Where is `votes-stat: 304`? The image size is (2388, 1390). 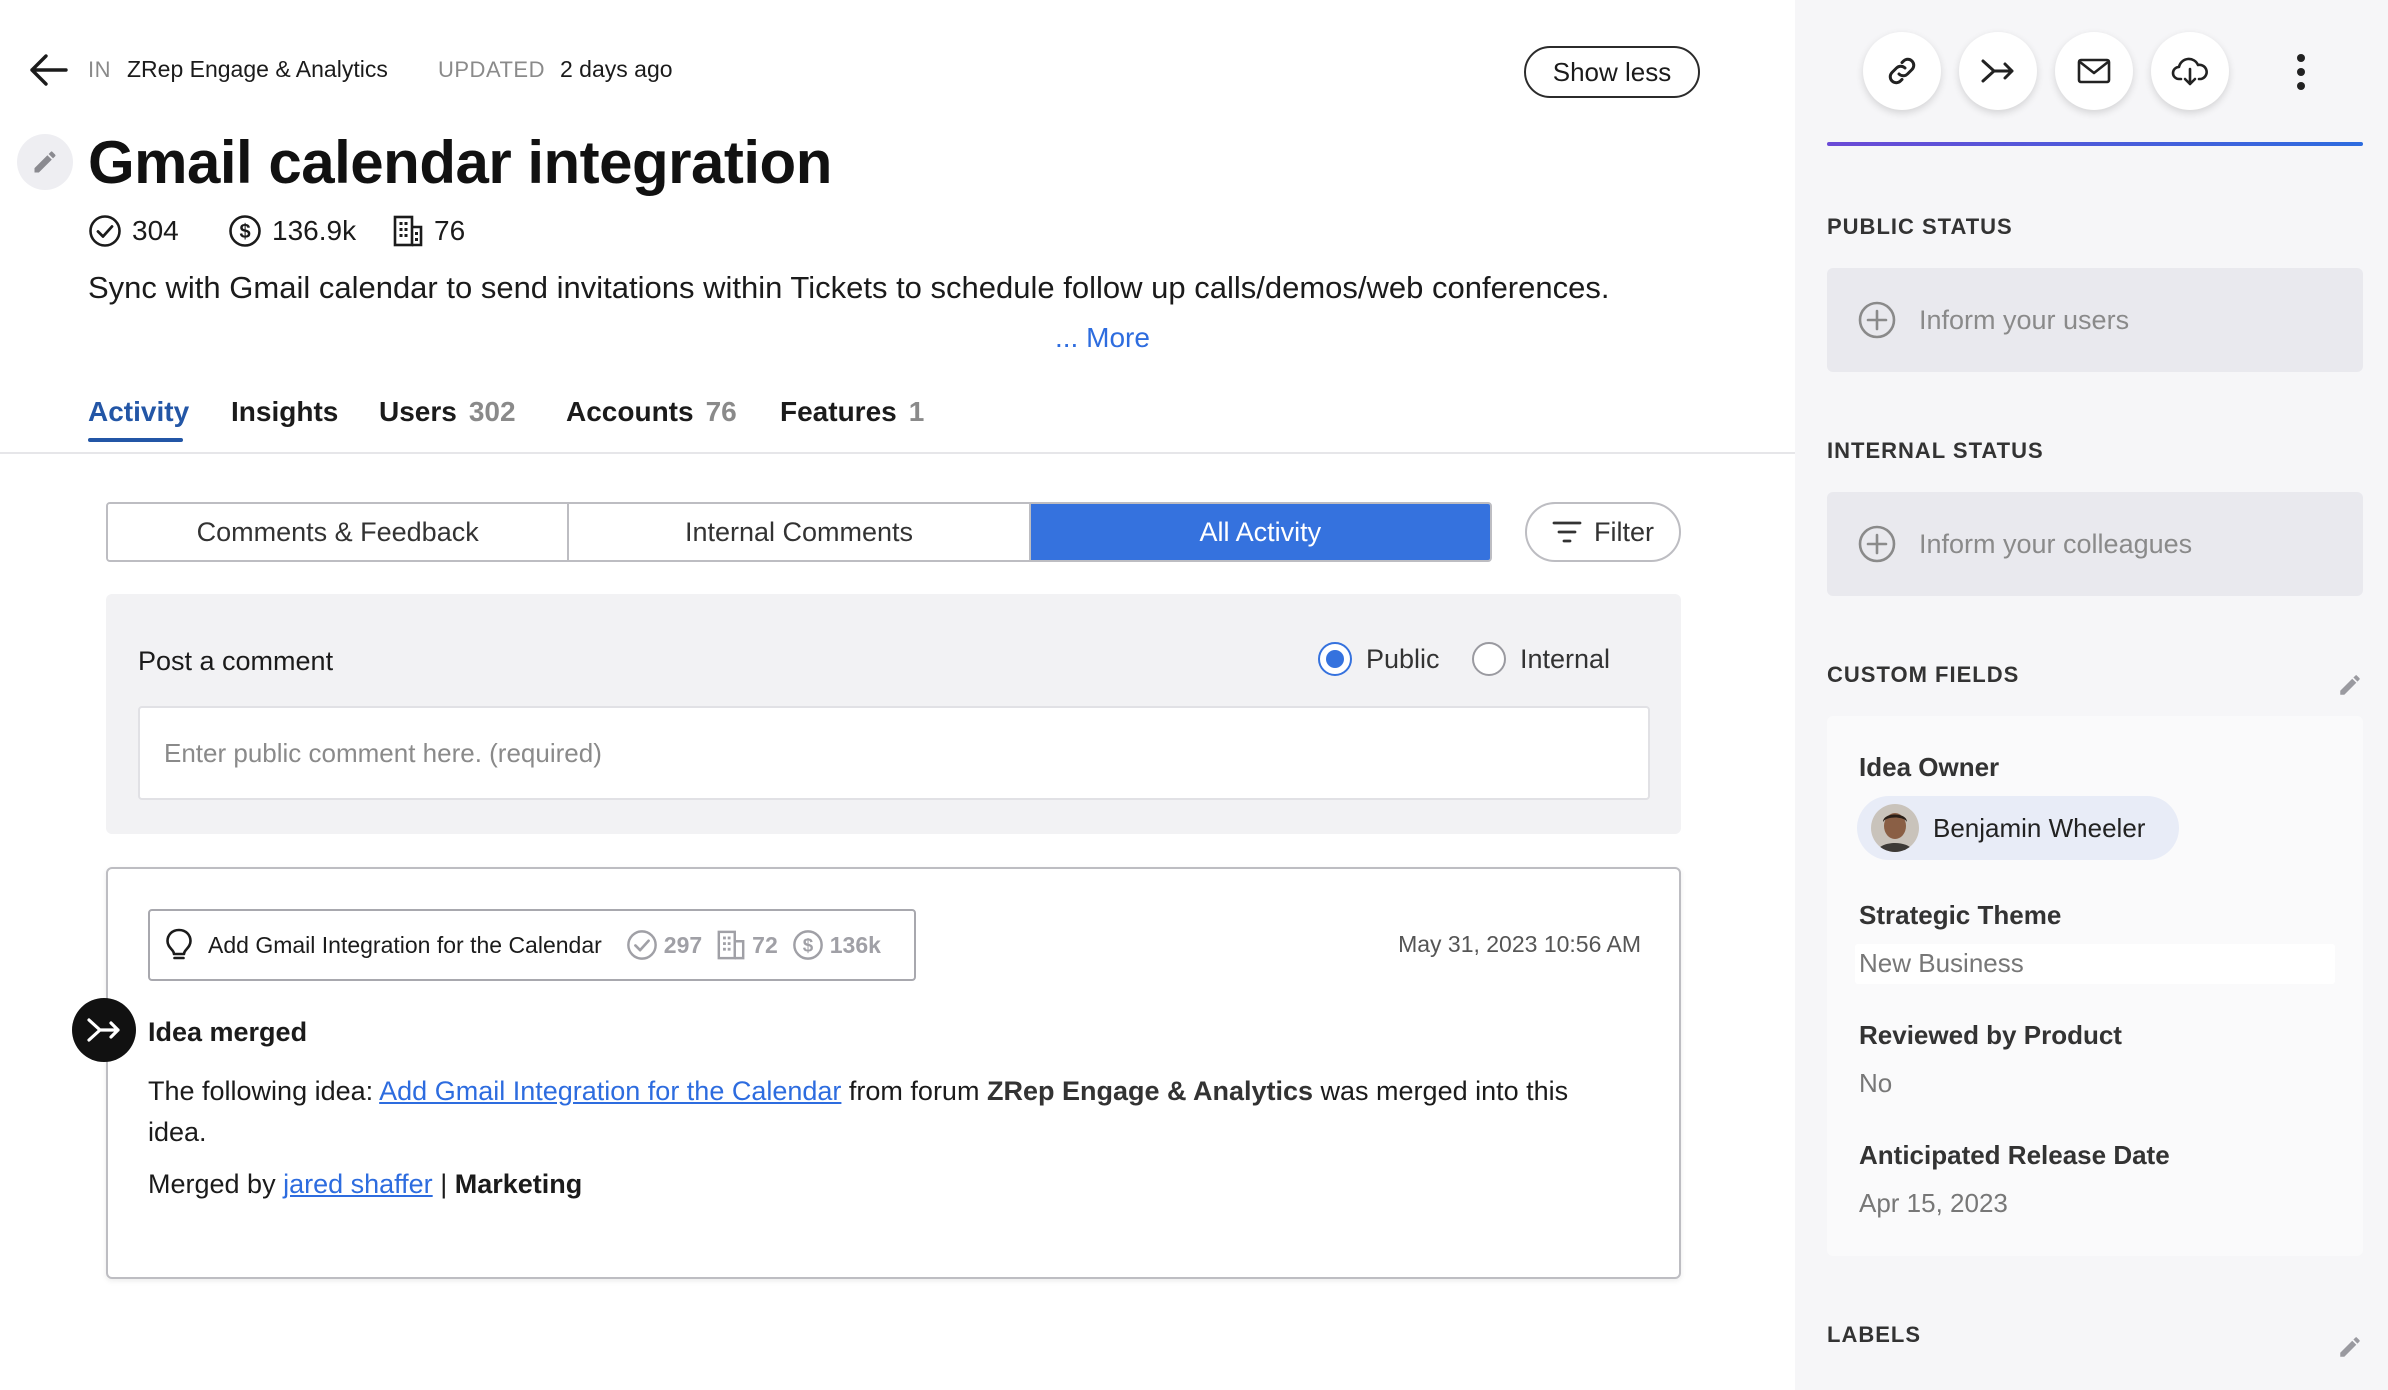 votes-stat: 304 is located at coordinates (133, 231).